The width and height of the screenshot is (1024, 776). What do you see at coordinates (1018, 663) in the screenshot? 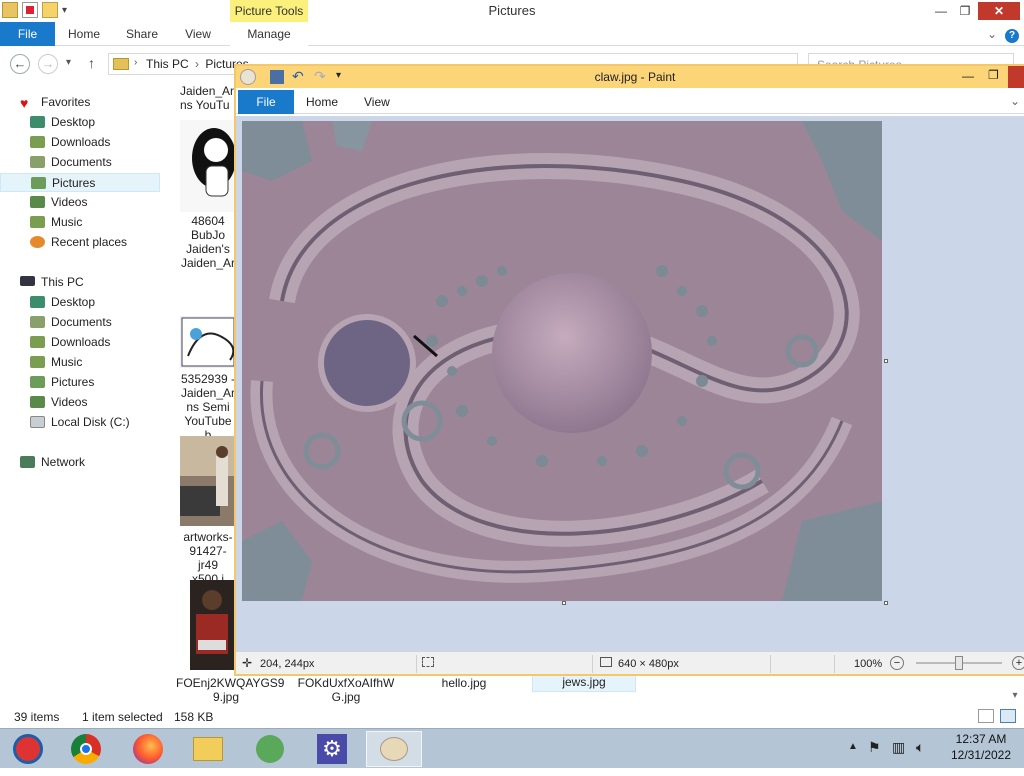
I see `zoom-in-button: +` at bounding box center [1018, 663].